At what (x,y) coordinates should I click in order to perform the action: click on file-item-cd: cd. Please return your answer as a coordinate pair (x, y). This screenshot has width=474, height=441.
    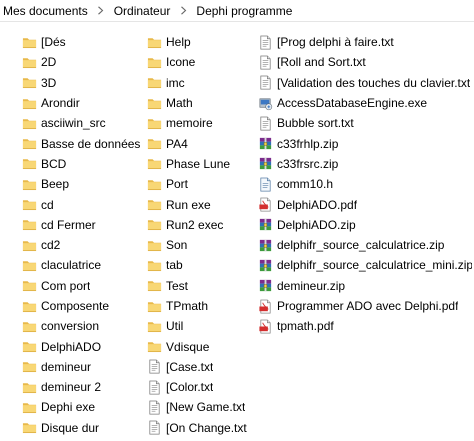
    Looking at the image, I should click on (83, 204).